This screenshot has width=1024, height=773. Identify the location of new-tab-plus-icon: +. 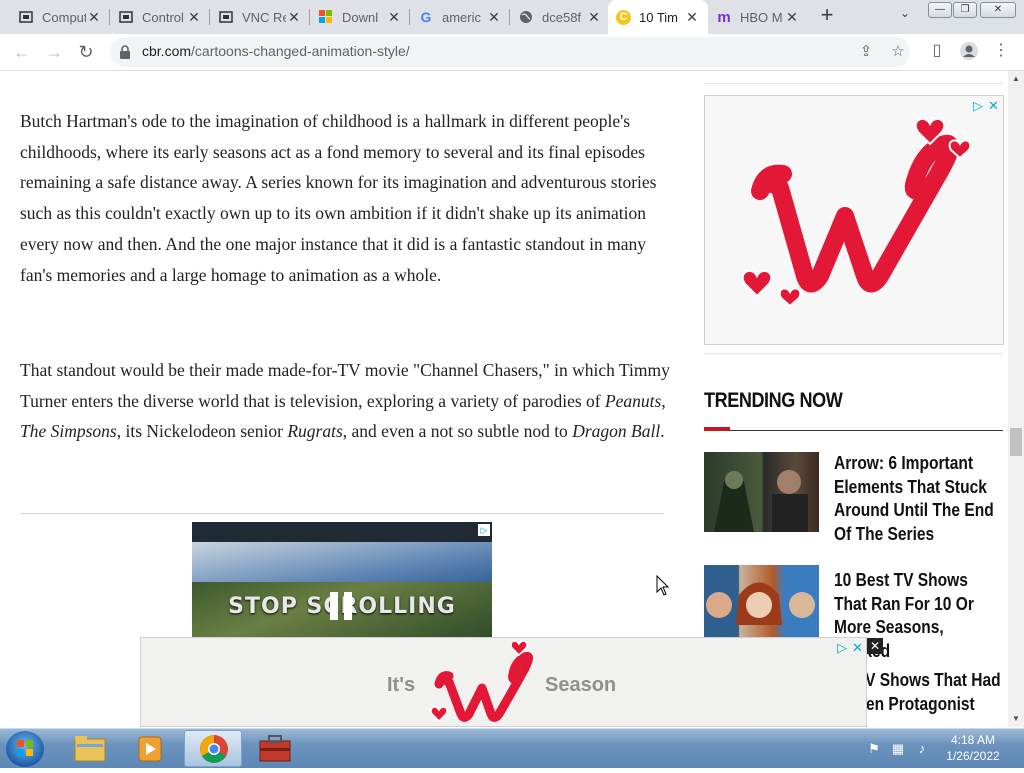
(827, 16).